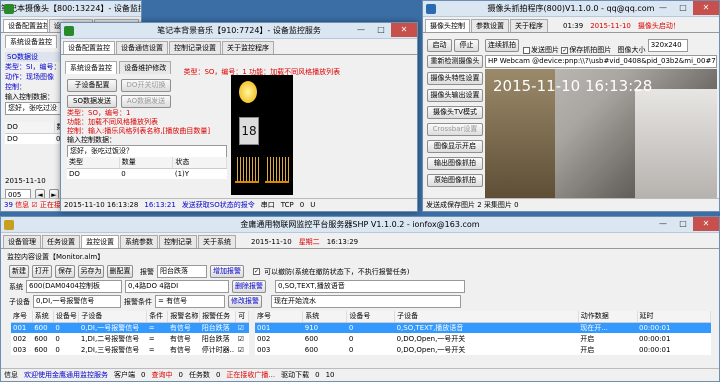  Describe the element at coordinates (241, 338) in the screenshot. I see `cell: ☑` at that location.